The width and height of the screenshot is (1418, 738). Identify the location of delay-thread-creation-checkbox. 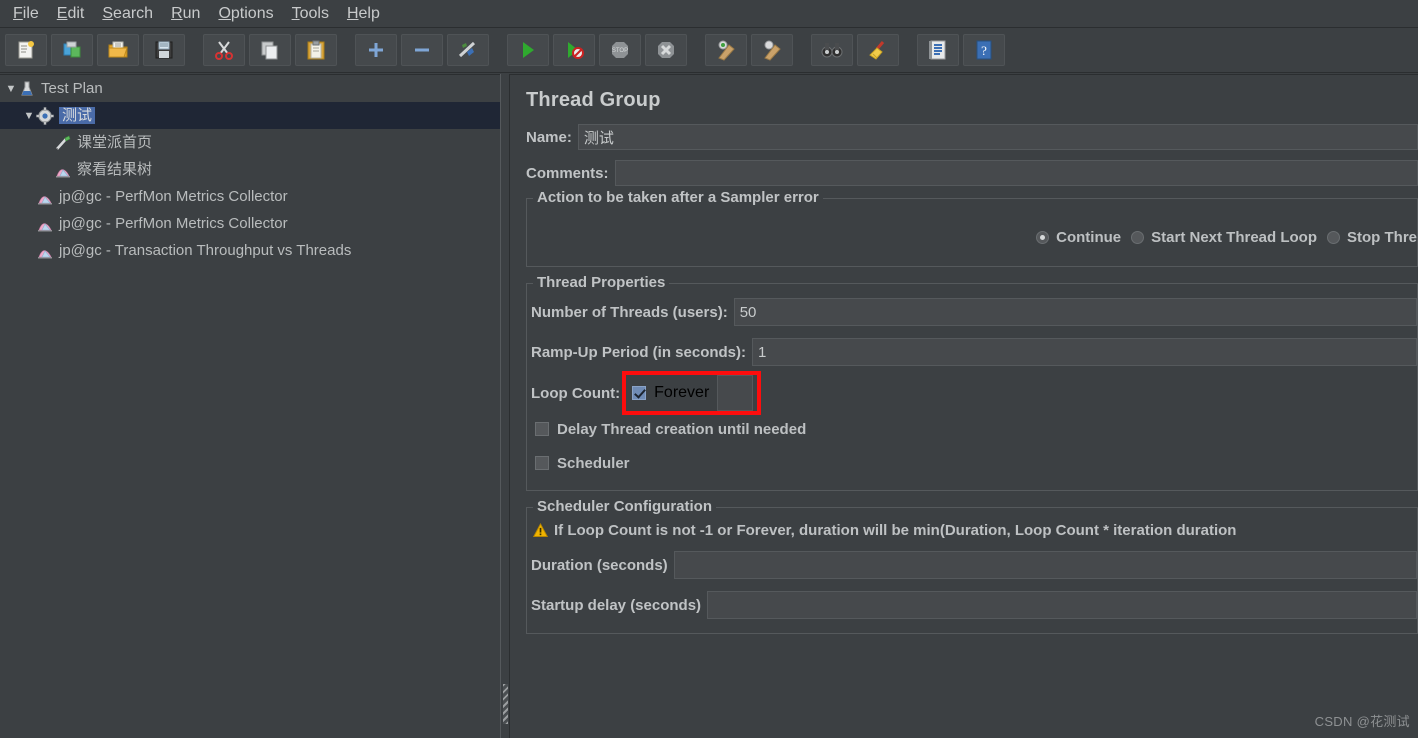
(542, 429).